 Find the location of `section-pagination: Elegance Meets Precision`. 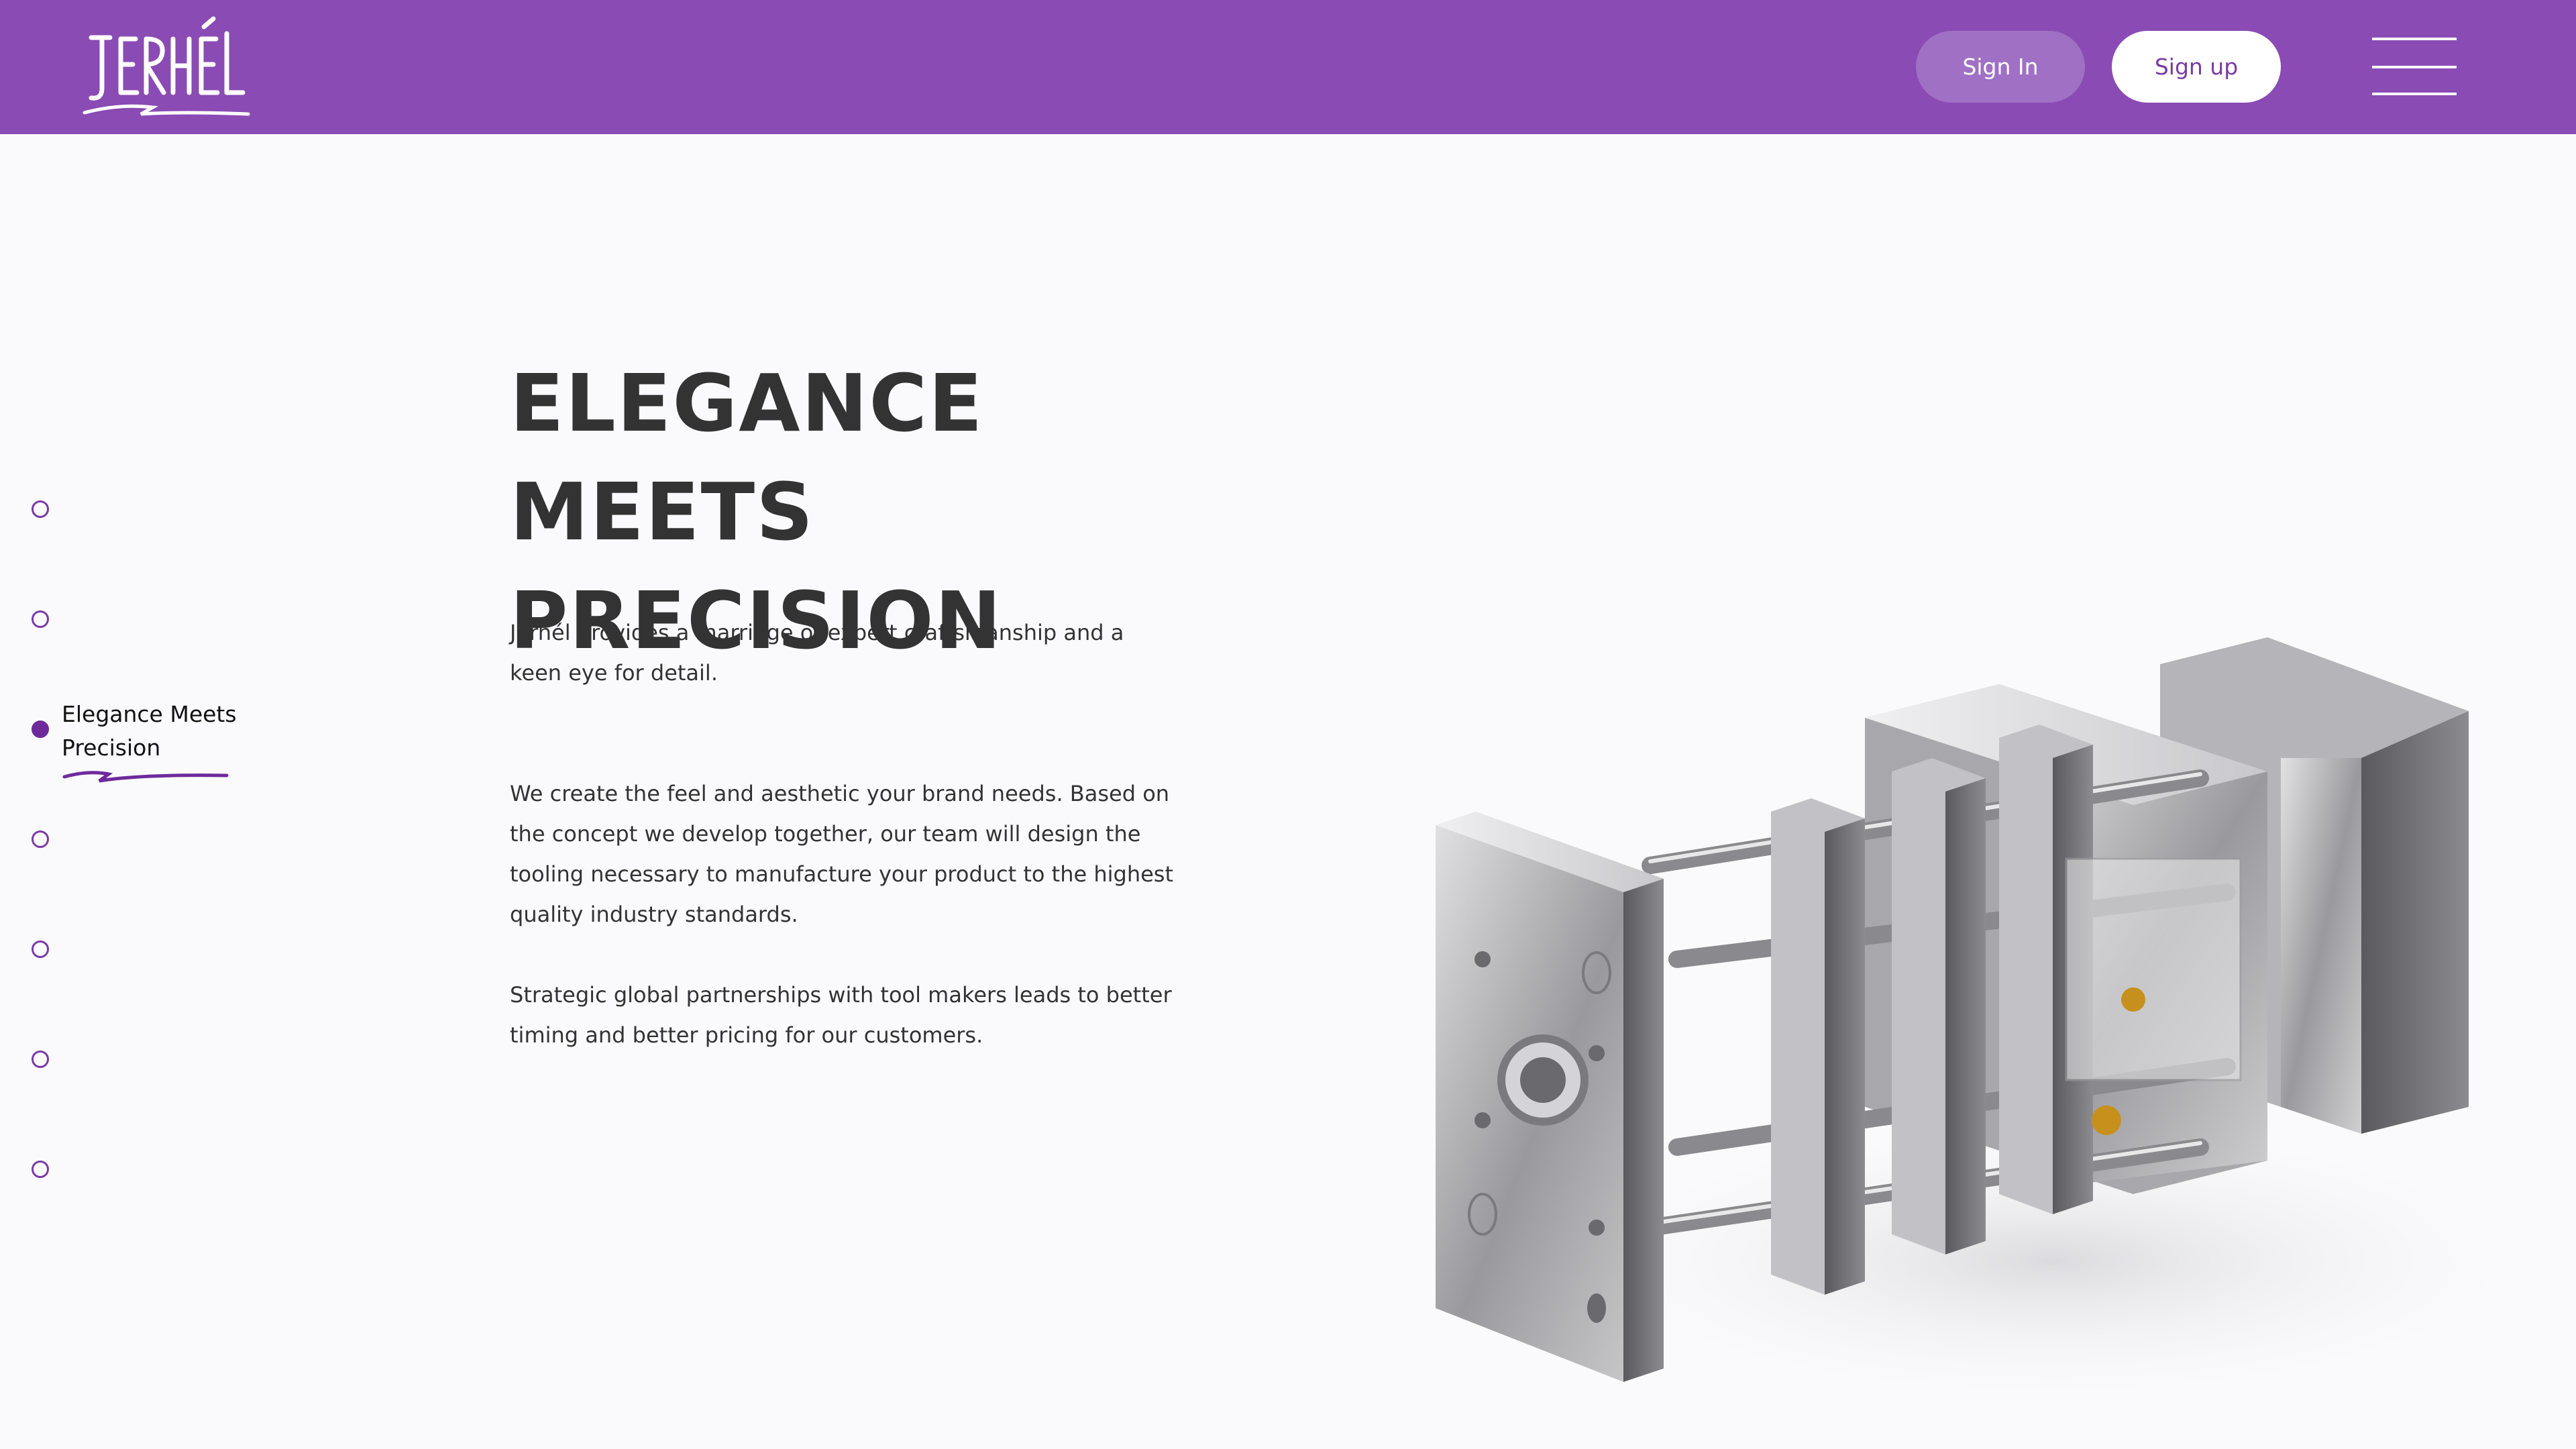

section-pagination: Elegance Meets Precision is located at coordinates (134, 724).